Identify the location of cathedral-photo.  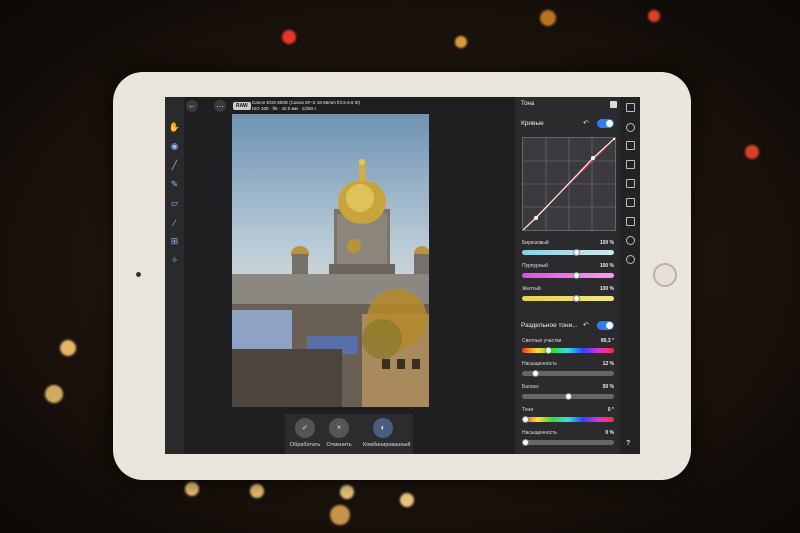
(330, 260).